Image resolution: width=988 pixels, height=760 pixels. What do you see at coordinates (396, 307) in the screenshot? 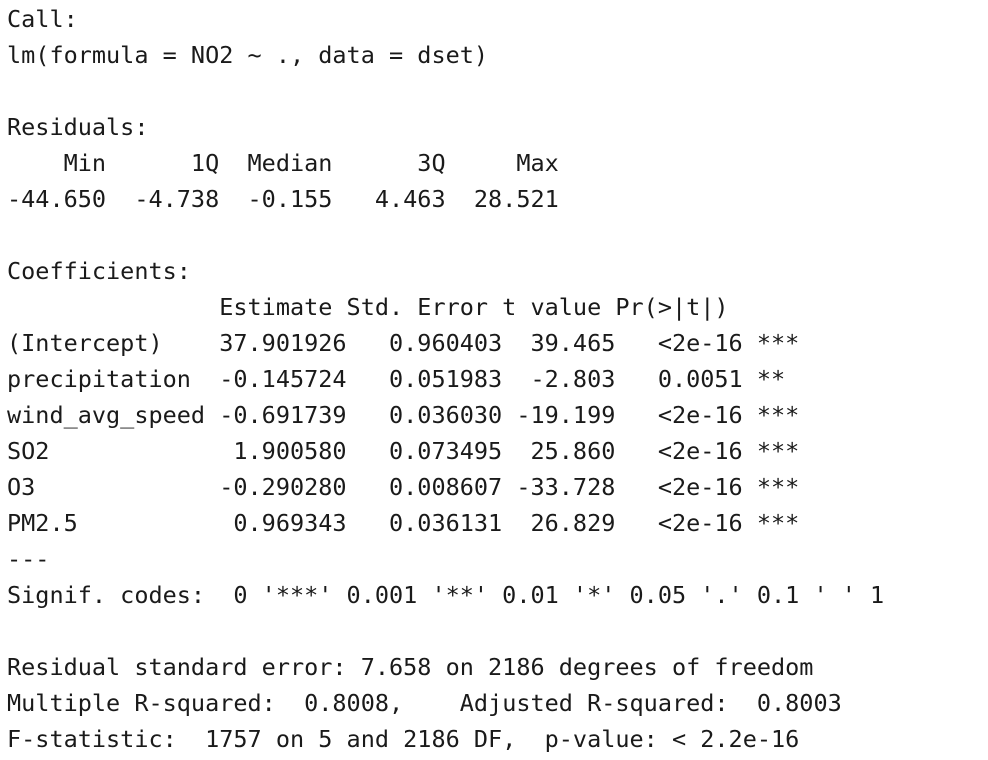
I see `coefficients-columns-line: Estimate Std. Error t value Pr(>|t|)` at bounding box center [396, 307].